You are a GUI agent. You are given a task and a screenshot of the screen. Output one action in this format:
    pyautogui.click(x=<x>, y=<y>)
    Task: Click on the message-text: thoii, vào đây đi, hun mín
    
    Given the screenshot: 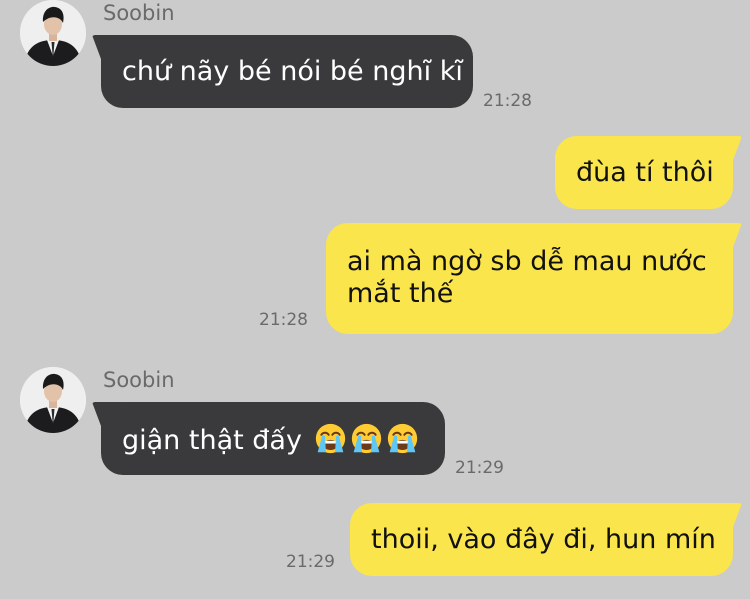 What is the action you would take?
    pyautogui.click(x=543, y=539)
    